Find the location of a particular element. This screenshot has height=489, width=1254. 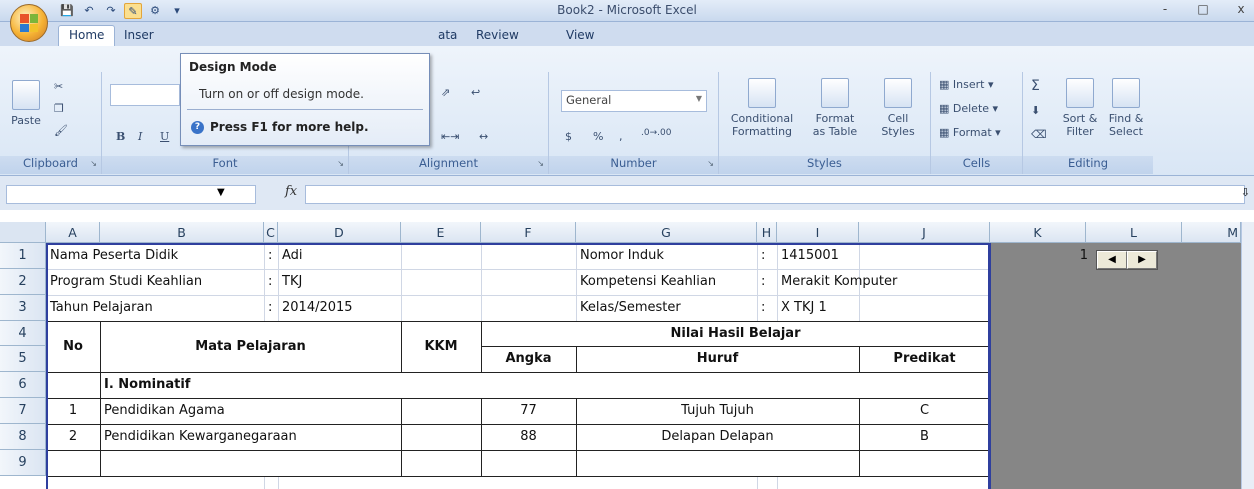

maximize-button: □ is located at coordinates (1203, 9).